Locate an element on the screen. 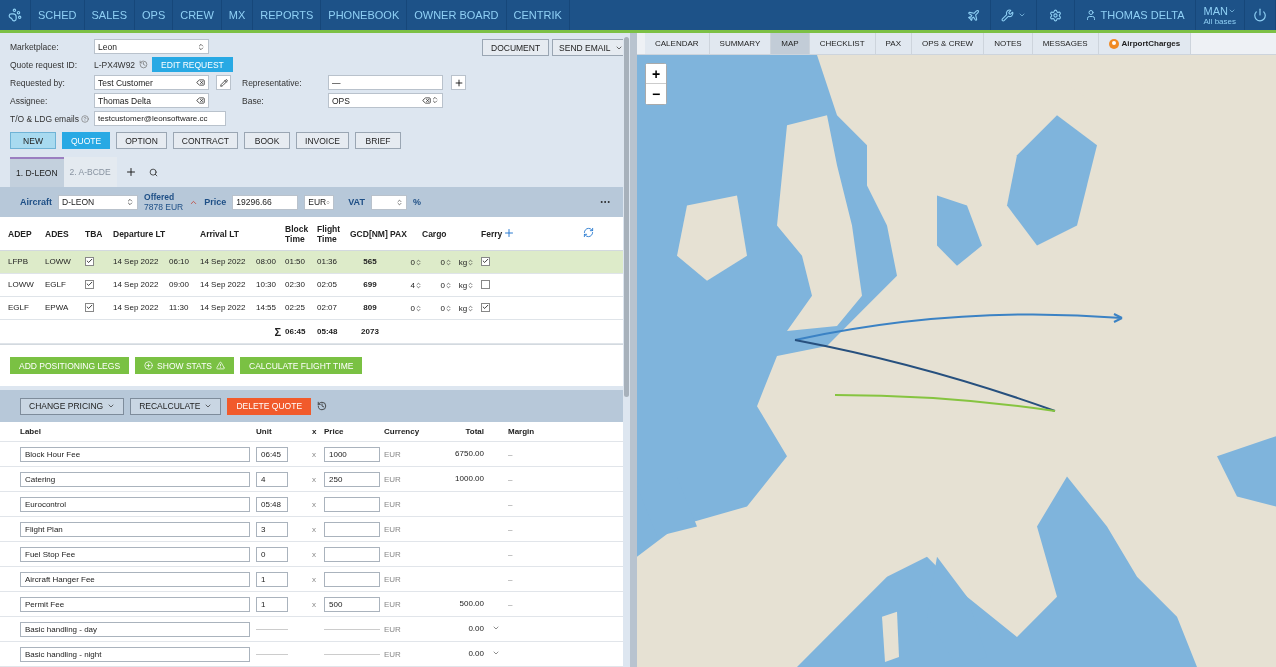  column-header: Cargo is located at coordinates (435, 233).